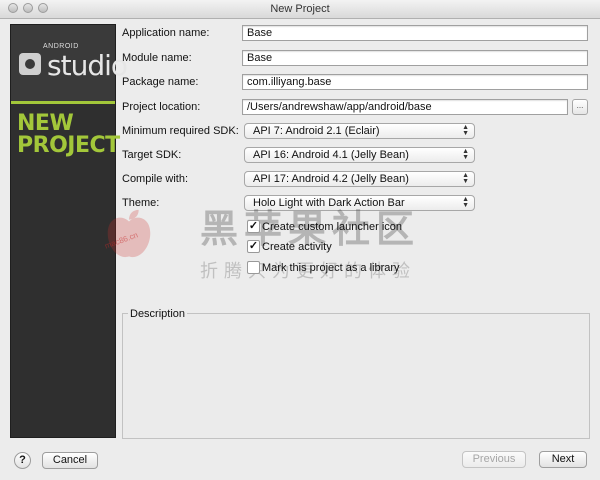  Describe the element at coordinates (155, 179) in the screenshot. I see `compile-with-label: Compile with:` at that location.